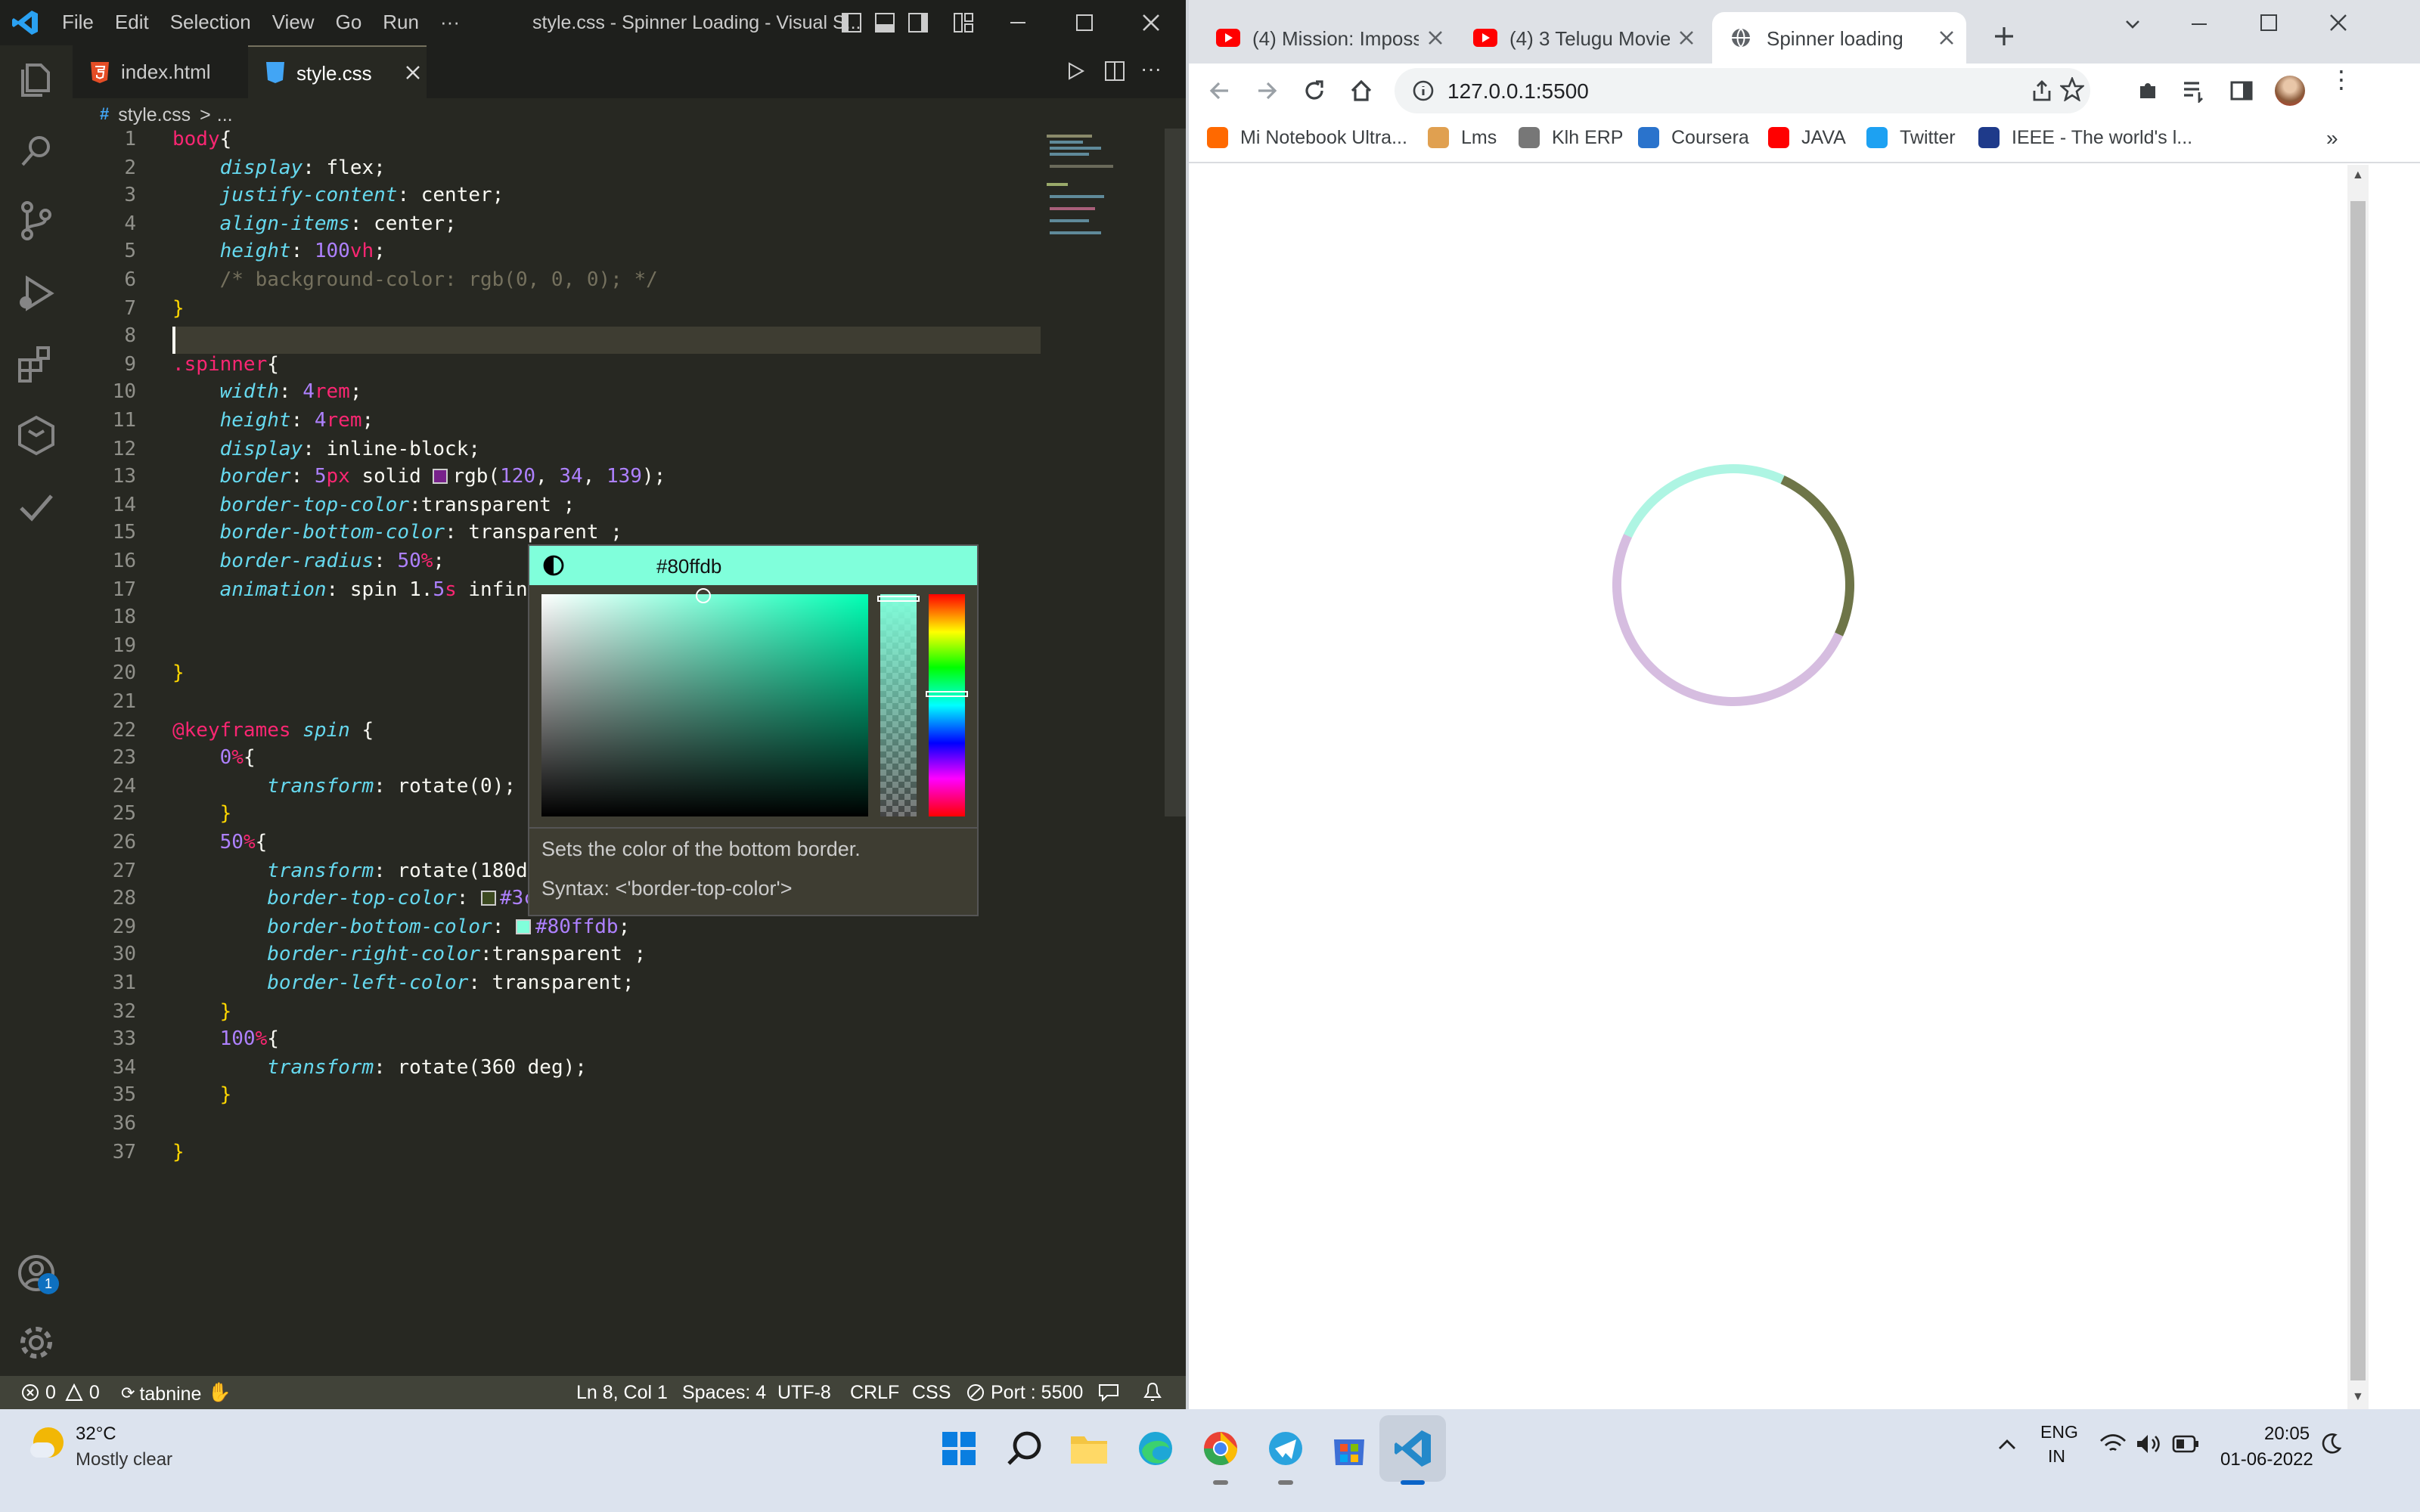  I want to click on menu-view: View, so click(293, 22).